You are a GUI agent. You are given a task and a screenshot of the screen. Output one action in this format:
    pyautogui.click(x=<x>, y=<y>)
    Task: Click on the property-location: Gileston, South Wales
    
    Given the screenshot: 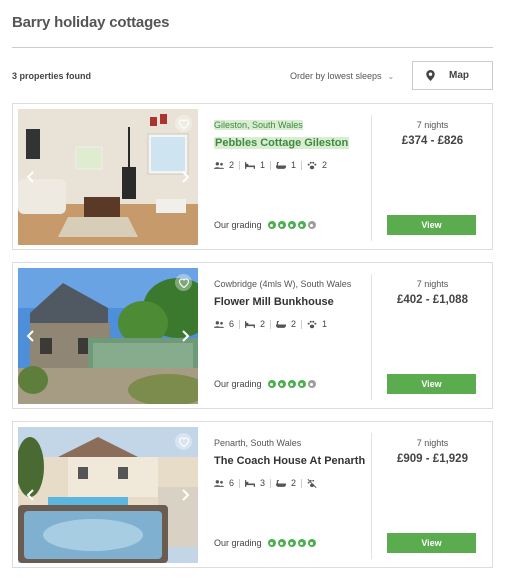 What is the action you would take?
    pyautogui.click(x=258, y=125)
    